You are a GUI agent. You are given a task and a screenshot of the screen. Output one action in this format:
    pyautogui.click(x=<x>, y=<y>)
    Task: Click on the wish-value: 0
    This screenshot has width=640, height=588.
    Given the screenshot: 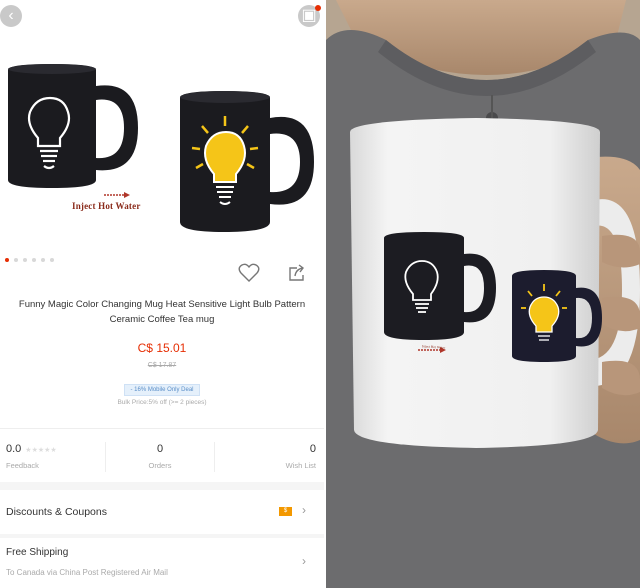 What is the action you would take?
    pyautogui.click(x=312, y=449)
    